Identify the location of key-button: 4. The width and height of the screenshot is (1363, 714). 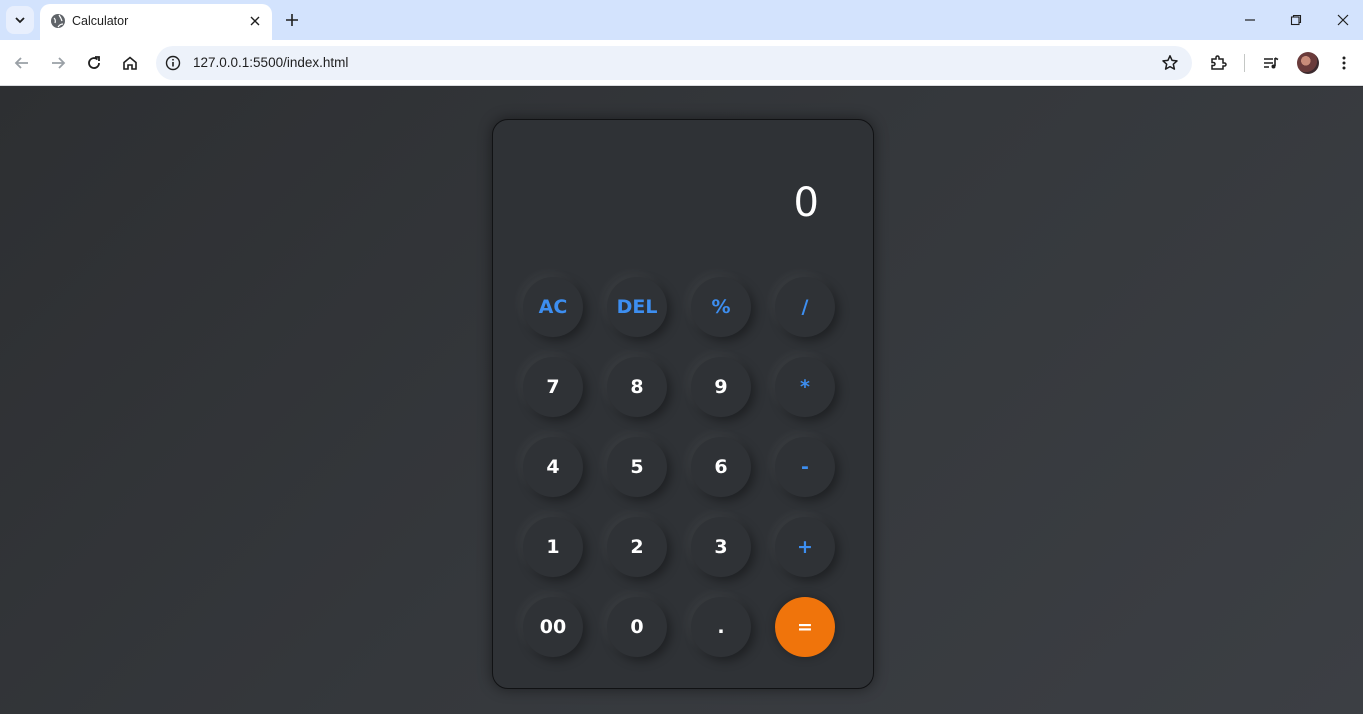
(553, 467).